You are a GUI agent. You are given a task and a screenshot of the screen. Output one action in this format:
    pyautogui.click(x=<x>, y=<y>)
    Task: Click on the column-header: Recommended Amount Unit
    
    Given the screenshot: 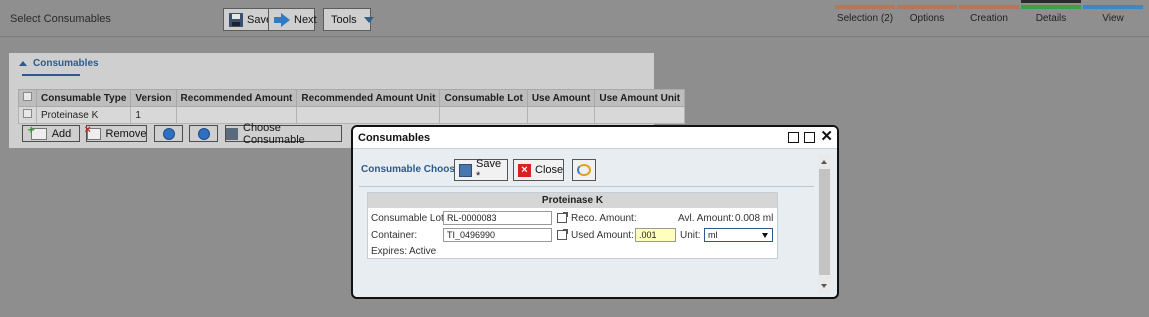 What is the action you would take?
    pyautogui.click(x=368, y=98)
    